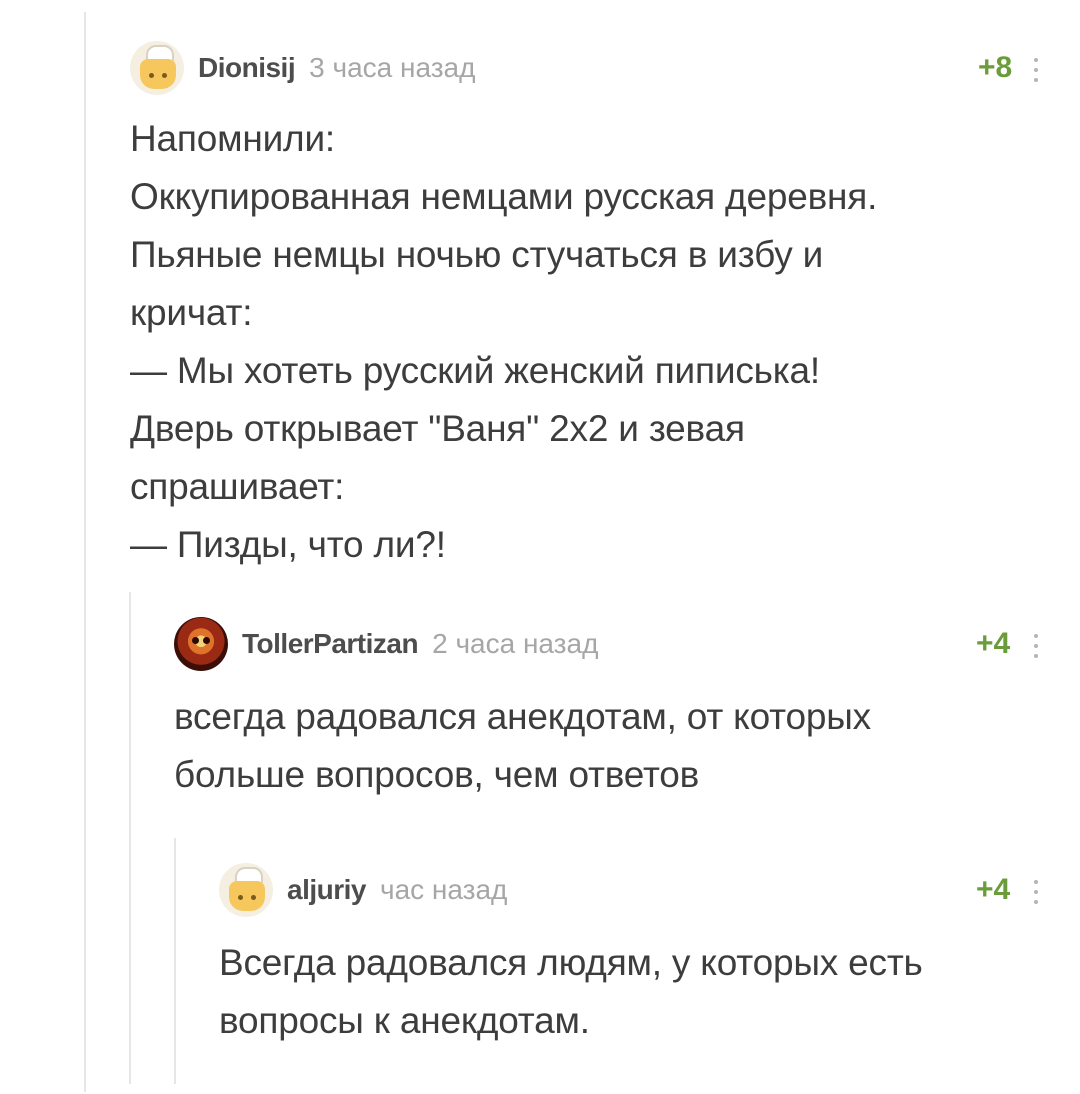 The width and height of the screenshot is (1080, 1094). Describe the element at coordinates (85, 552) in the screenshot. I see `thread-line-root` at that location.